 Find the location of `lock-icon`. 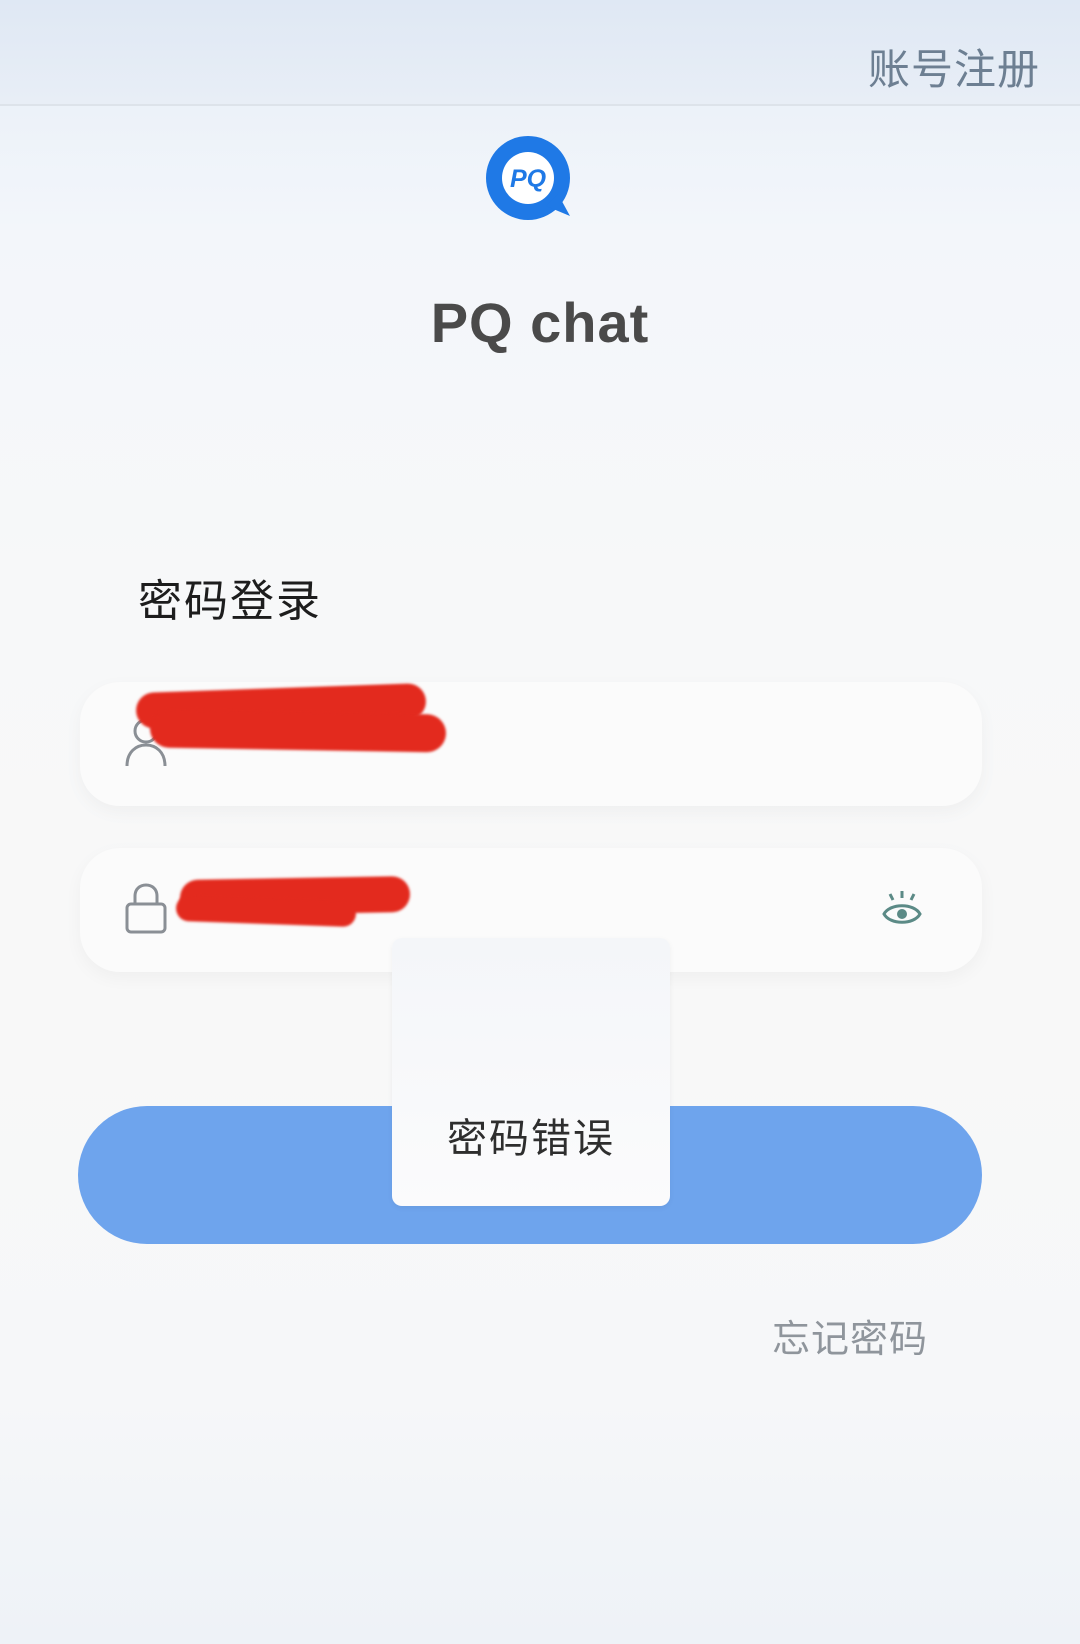

lock-icon is located at coordinates (146, 908).